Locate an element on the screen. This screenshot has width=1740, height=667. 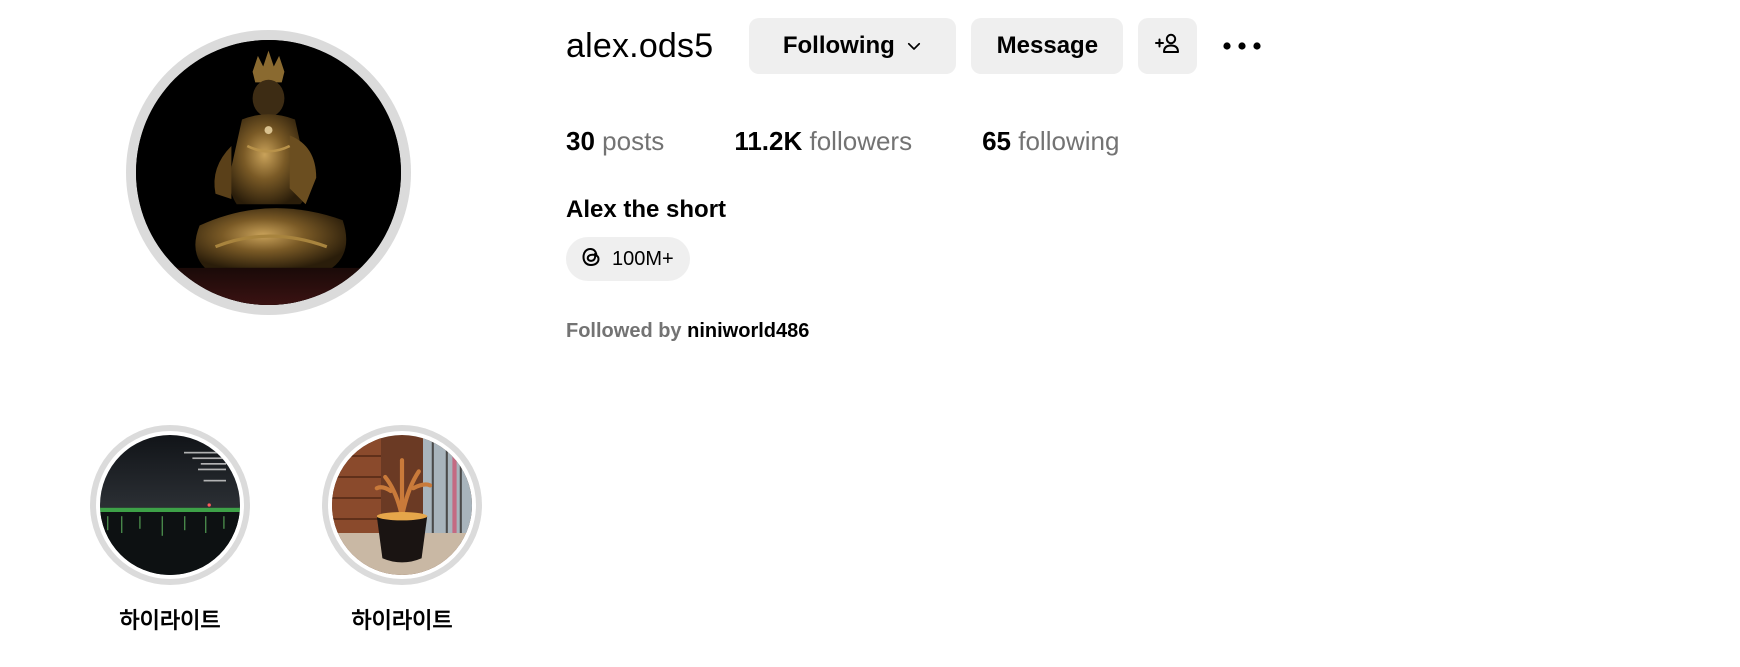
threads-badge: 100M+ is located at coordinates (628, 259).